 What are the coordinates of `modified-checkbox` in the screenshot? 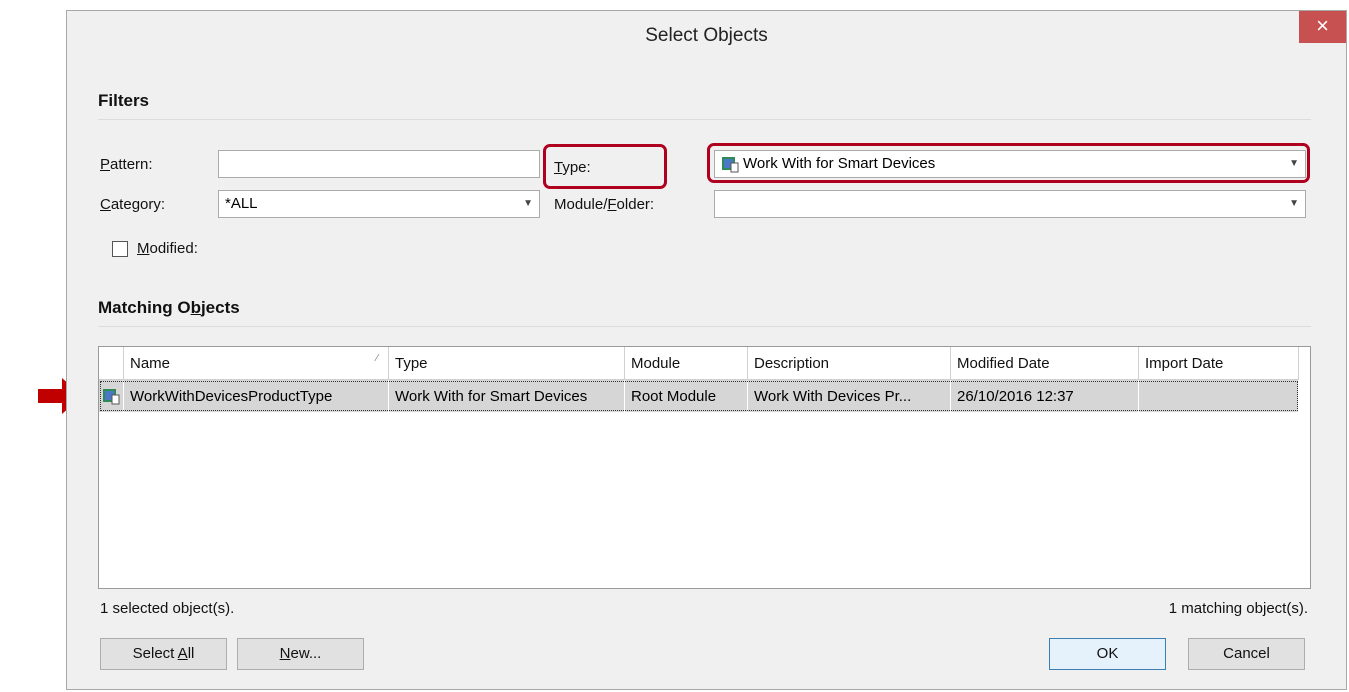 It's located at (120, 249).